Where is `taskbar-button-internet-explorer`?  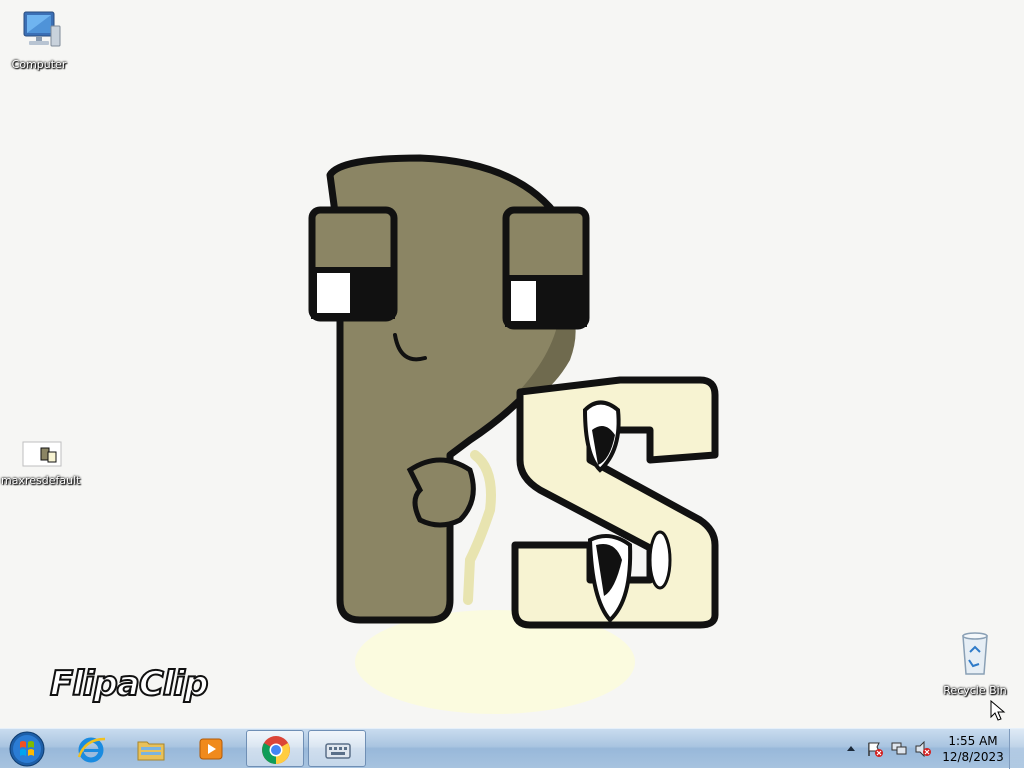
taskbar-button-internet-explorer is located at coordinates (91, 748).